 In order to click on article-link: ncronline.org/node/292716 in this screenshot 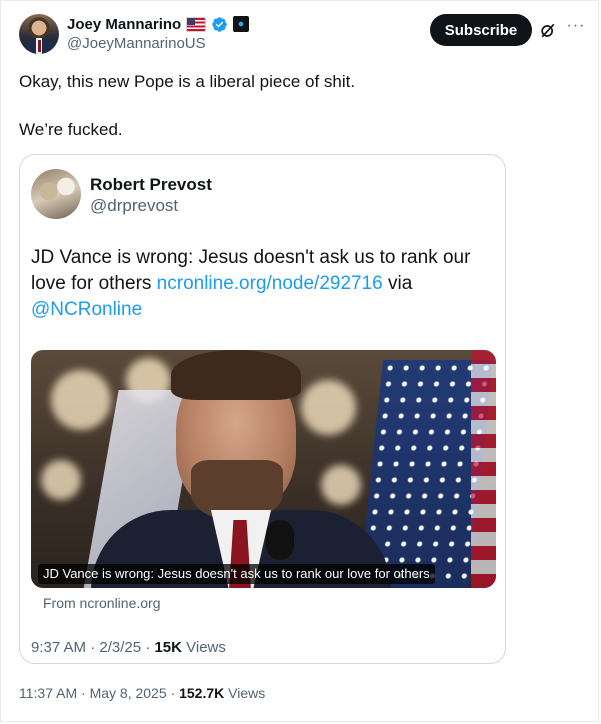, I will do `click(270, 283)`.